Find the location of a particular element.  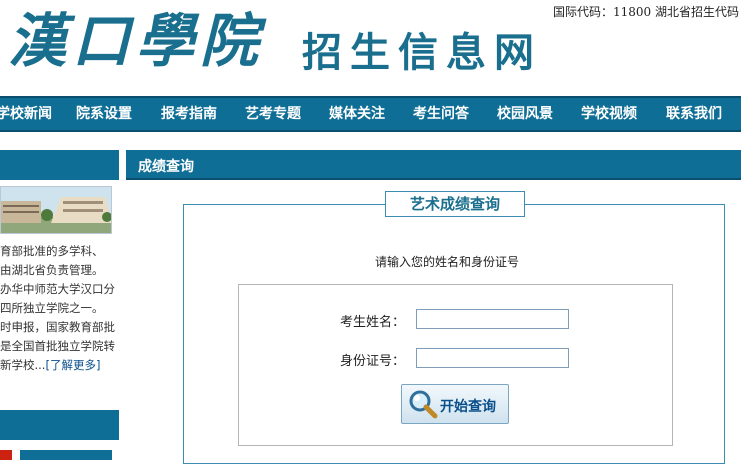

nav-item-media: 媒体关注 is located at coordinates (357, 114).